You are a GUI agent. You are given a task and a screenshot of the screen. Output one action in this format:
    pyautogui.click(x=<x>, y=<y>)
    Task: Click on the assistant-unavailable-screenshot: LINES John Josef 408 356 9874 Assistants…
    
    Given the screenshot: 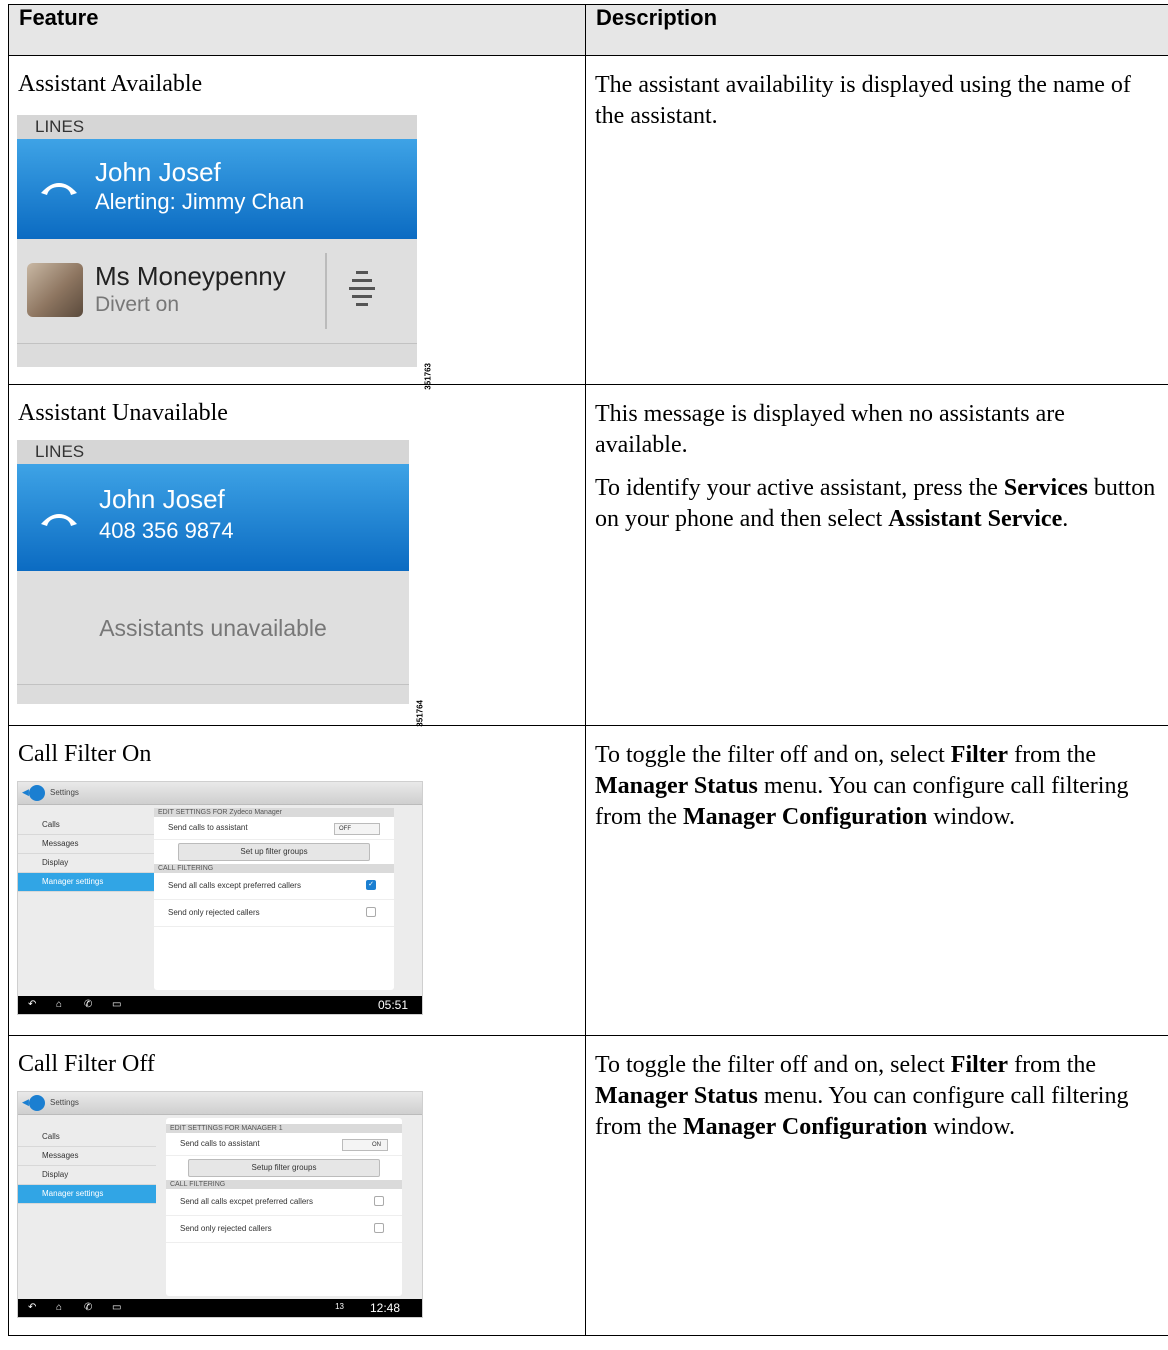 What is the action you would take?
    pyautogui.click(x=221, y=583)
    